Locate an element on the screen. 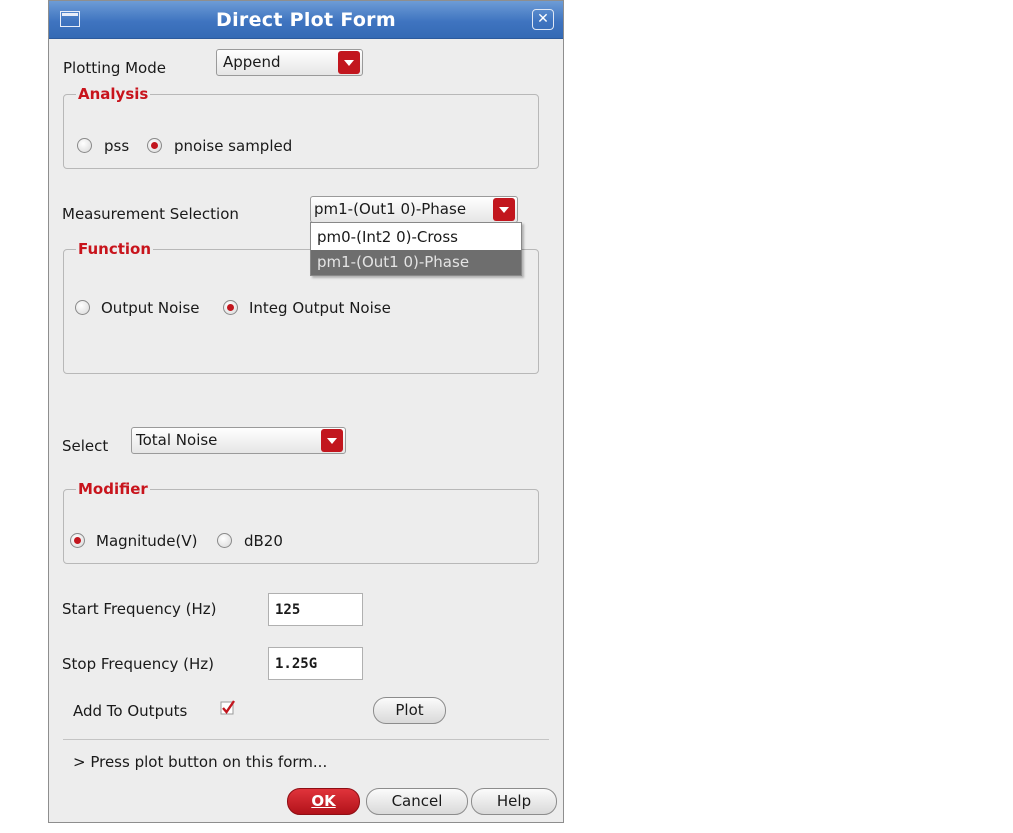 This screenshot has height=833, width=1013. window-title: Direct Plot Form is located at coordinates (306, 20).